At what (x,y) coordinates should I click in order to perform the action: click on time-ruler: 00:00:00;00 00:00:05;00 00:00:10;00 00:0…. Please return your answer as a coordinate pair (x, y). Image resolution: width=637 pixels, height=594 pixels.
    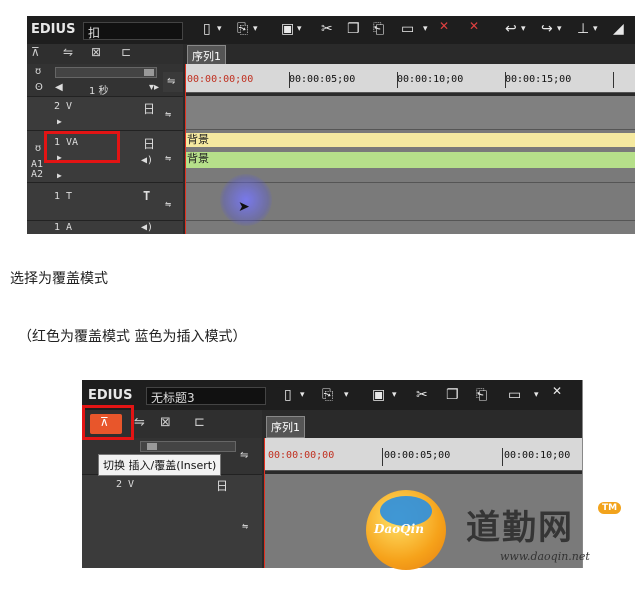
    Looking at the image, I should click on (410, 78).